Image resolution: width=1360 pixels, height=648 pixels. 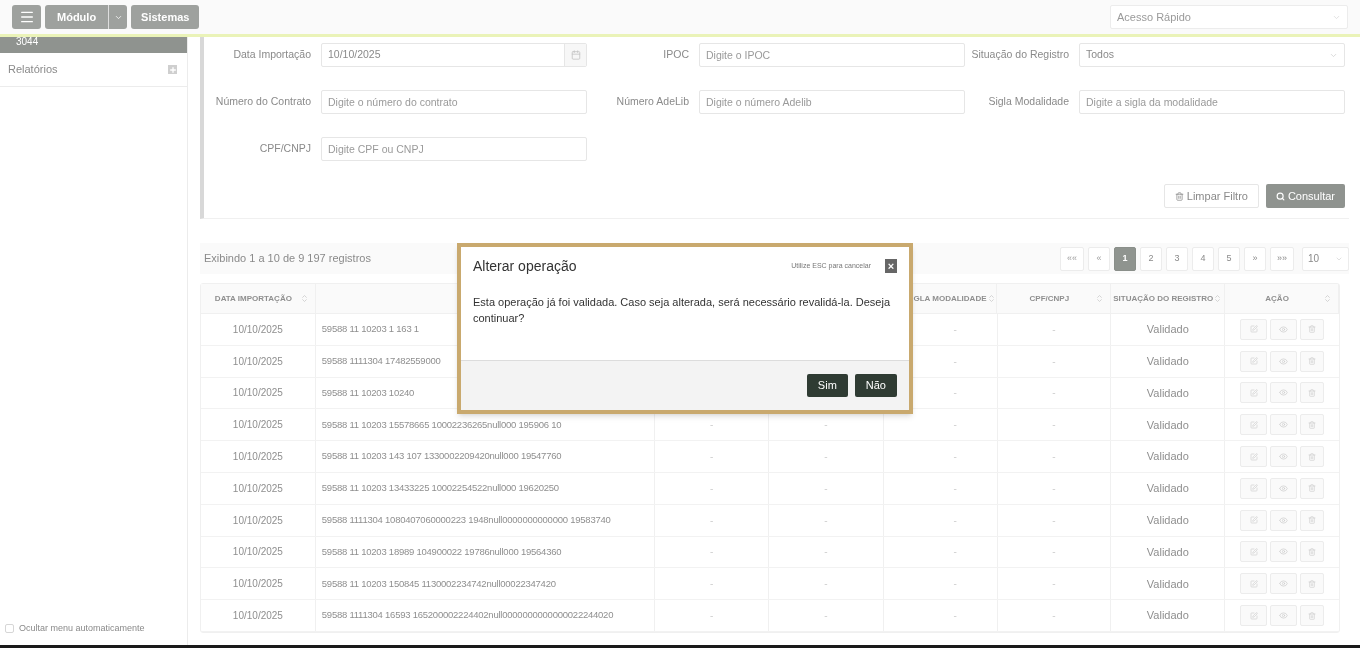 What do you see at coordinates (1125, 258) in the screenshot?
I see `page-button: 1` at bounding box center [1125, 258].